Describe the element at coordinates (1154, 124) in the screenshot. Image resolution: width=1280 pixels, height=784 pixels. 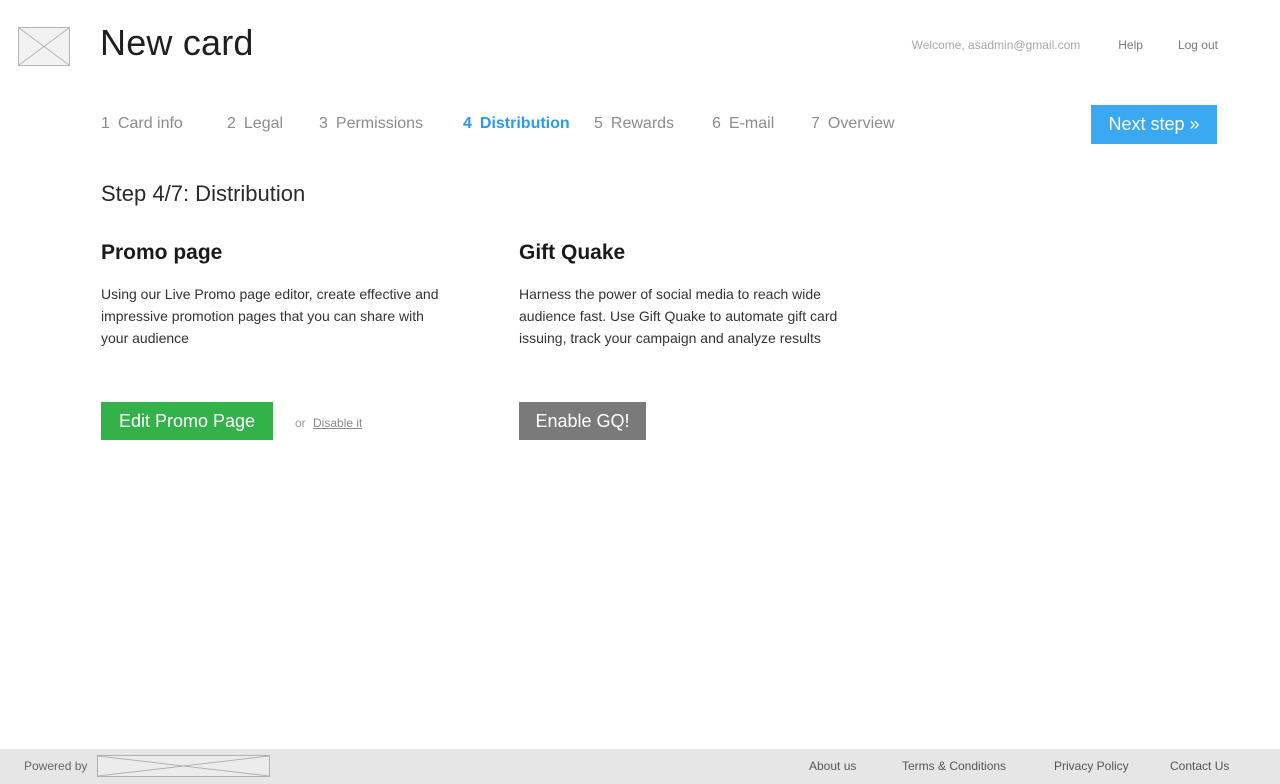
I see `next-step-button: Next step »` at that location.